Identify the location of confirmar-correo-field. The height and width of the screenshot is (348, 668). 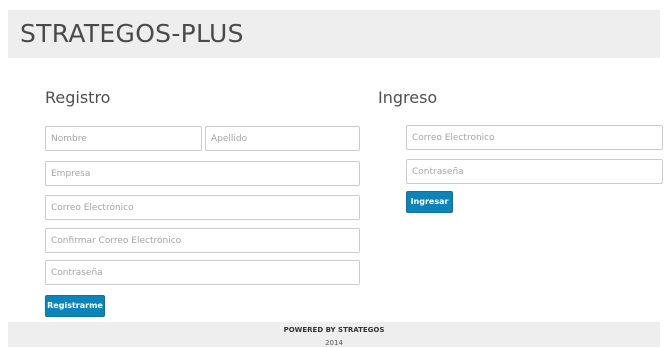
(202, 240).